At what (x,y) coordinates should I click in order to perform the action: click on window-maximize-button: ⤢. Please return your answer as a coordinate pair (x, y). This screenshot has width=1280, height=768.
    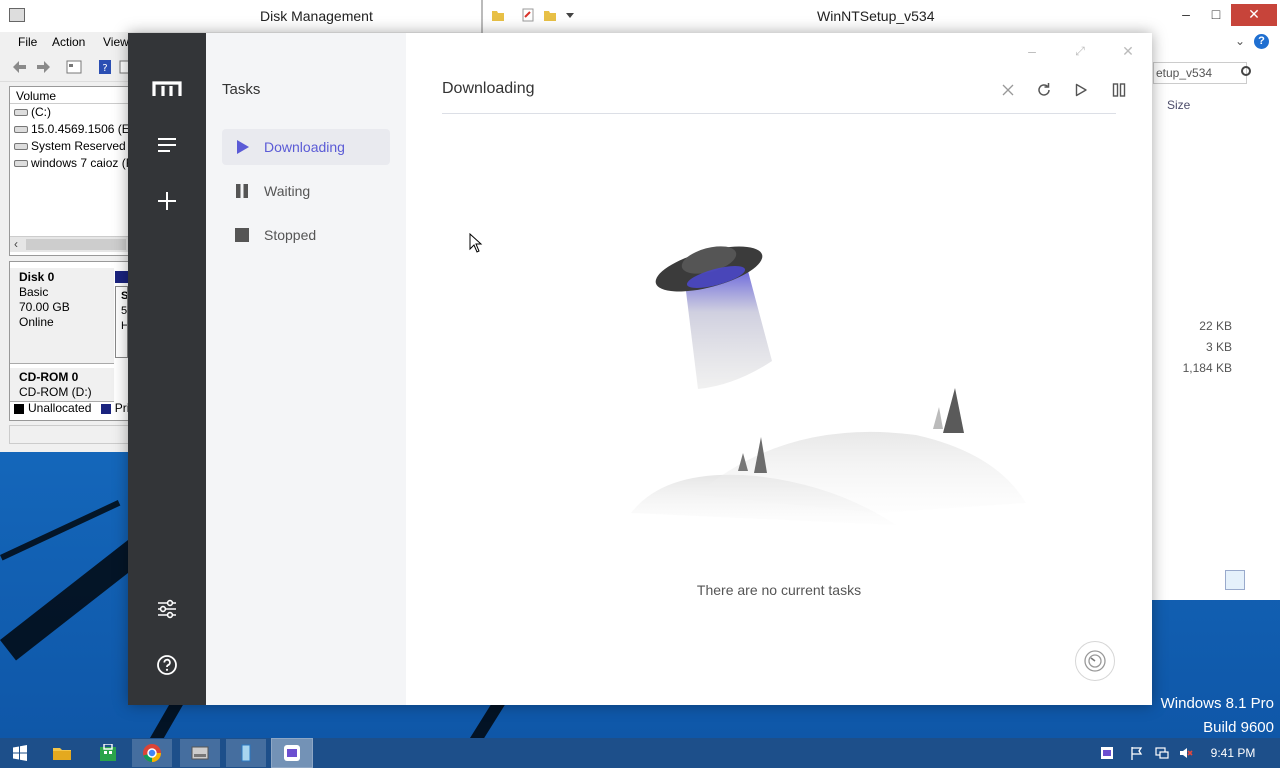
    Looking at the image, I should click on (1080, 51).